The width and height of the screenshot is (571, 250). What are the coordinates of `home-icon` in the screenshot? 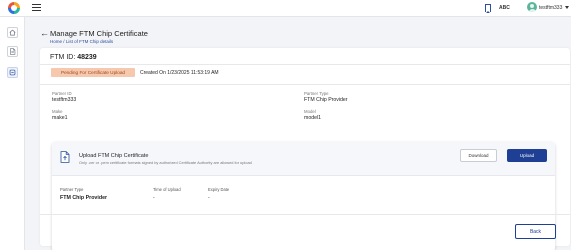 It's located at (12, 32).